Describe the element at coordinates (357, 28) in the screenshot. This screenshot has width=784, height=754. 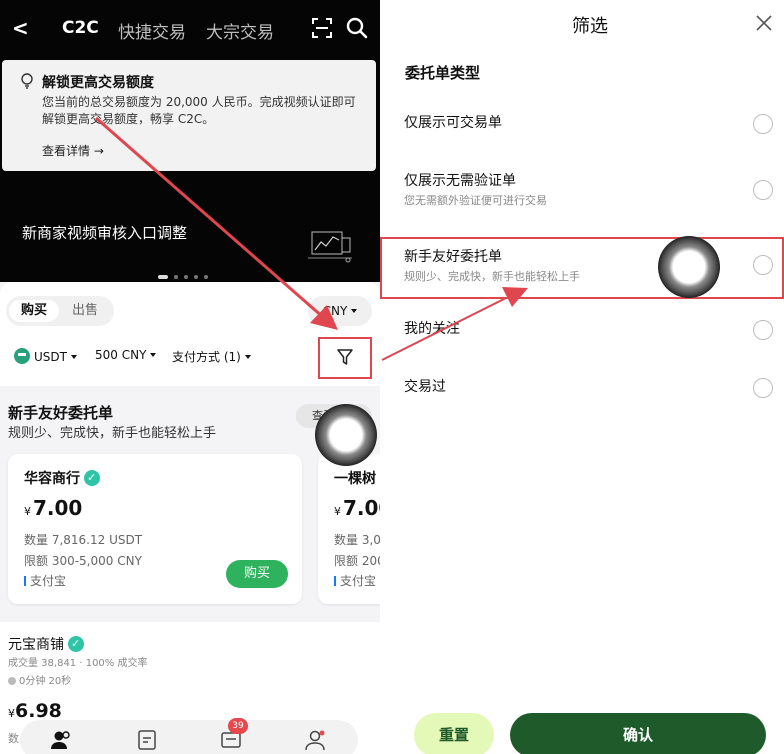
I see `search-icon` at that location.